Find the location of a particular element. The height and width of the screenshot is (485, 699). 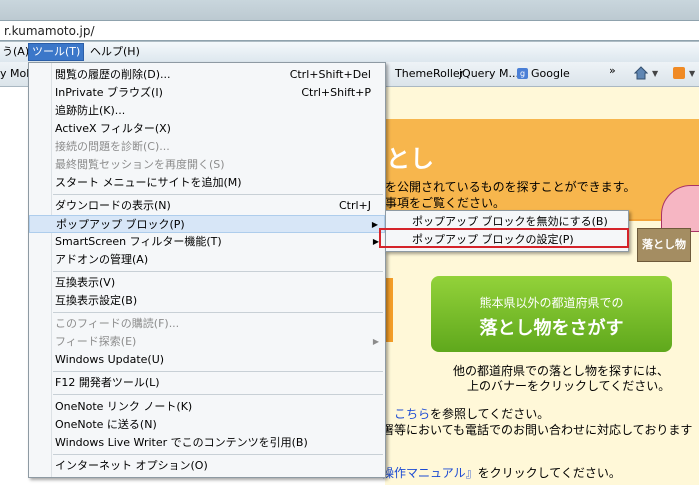

rss-dropdown-icon: ▼ is located at coordinates (692, 73).